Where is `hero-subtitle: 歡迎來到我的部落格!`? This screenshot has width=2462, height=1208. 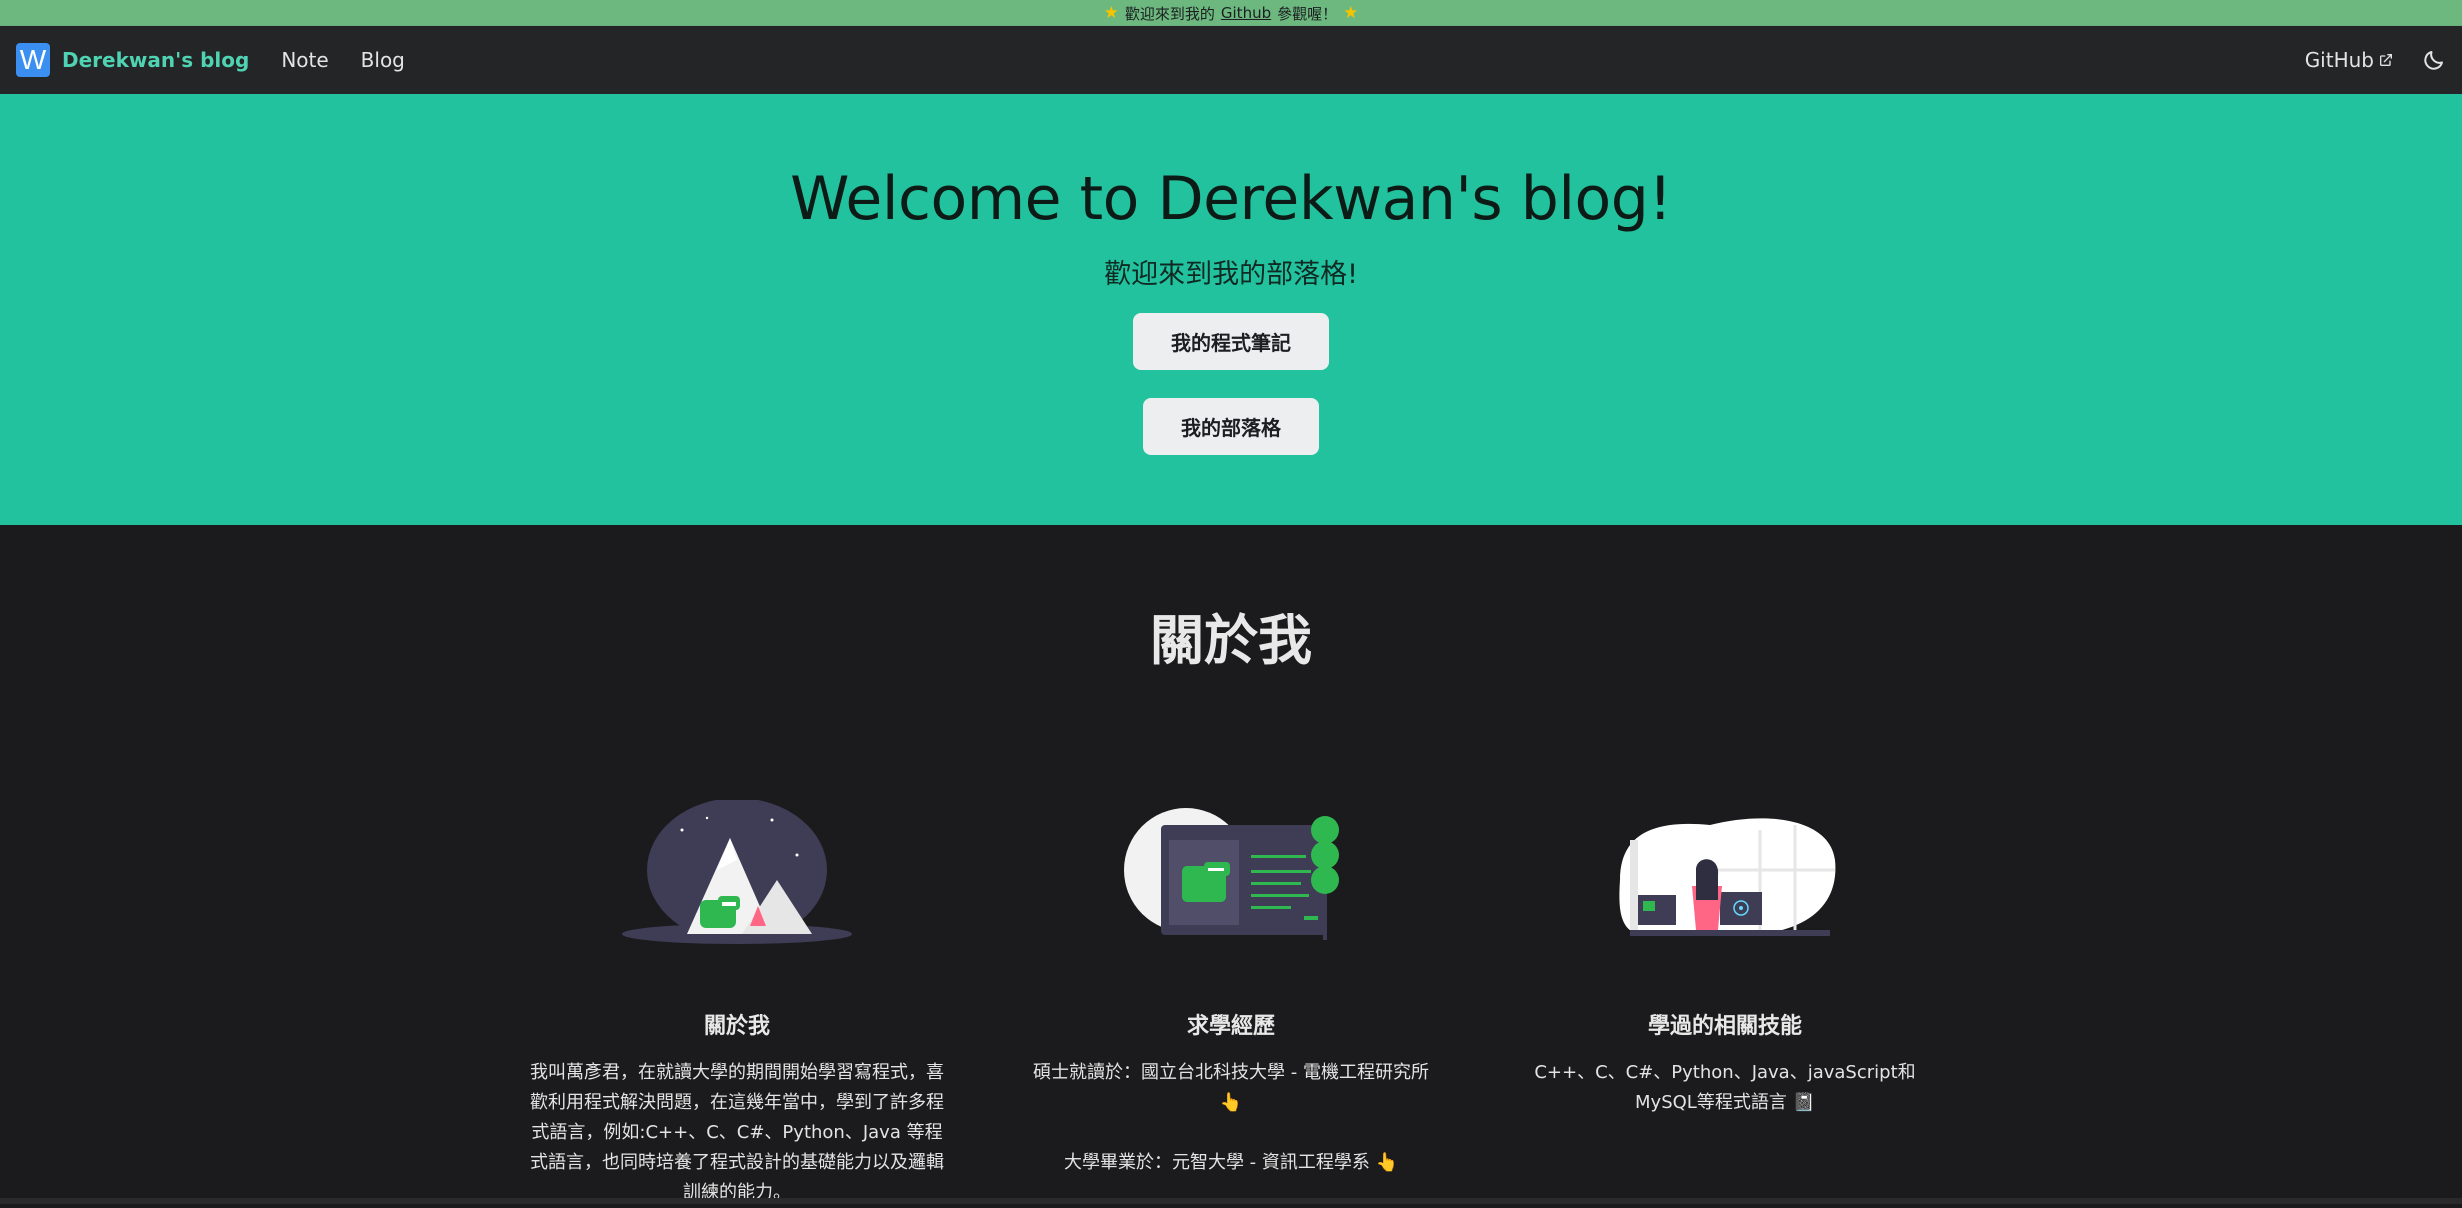
hero-subtitle: 歡迎來到我的部落格! is located at coordinates (1231, 274).